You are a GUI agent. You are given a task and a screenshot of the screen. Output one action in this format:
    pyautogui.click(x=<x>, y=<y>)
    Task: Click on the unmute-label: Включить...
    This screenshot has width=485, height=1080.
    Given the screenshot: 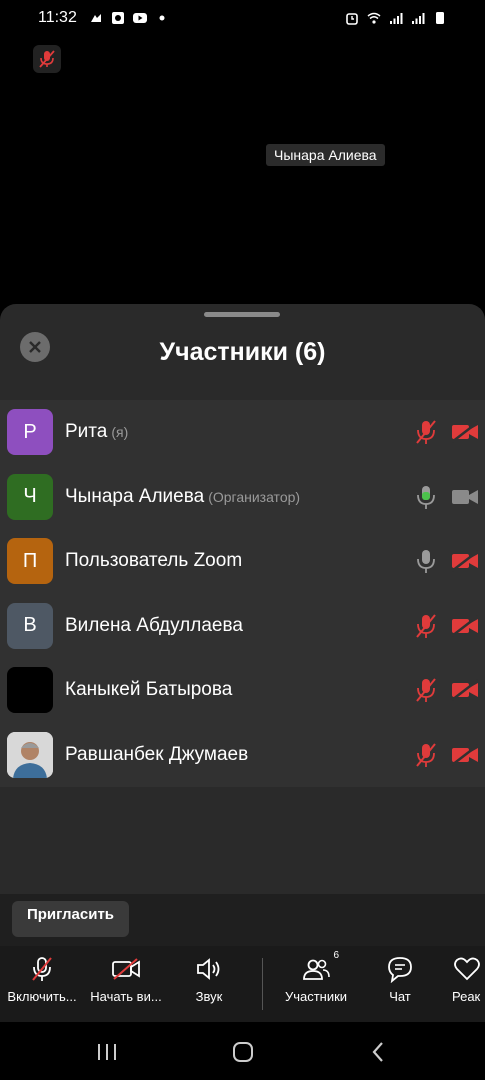 What is the action you would take?
    pyautogui.click(x=42, y=996)
    